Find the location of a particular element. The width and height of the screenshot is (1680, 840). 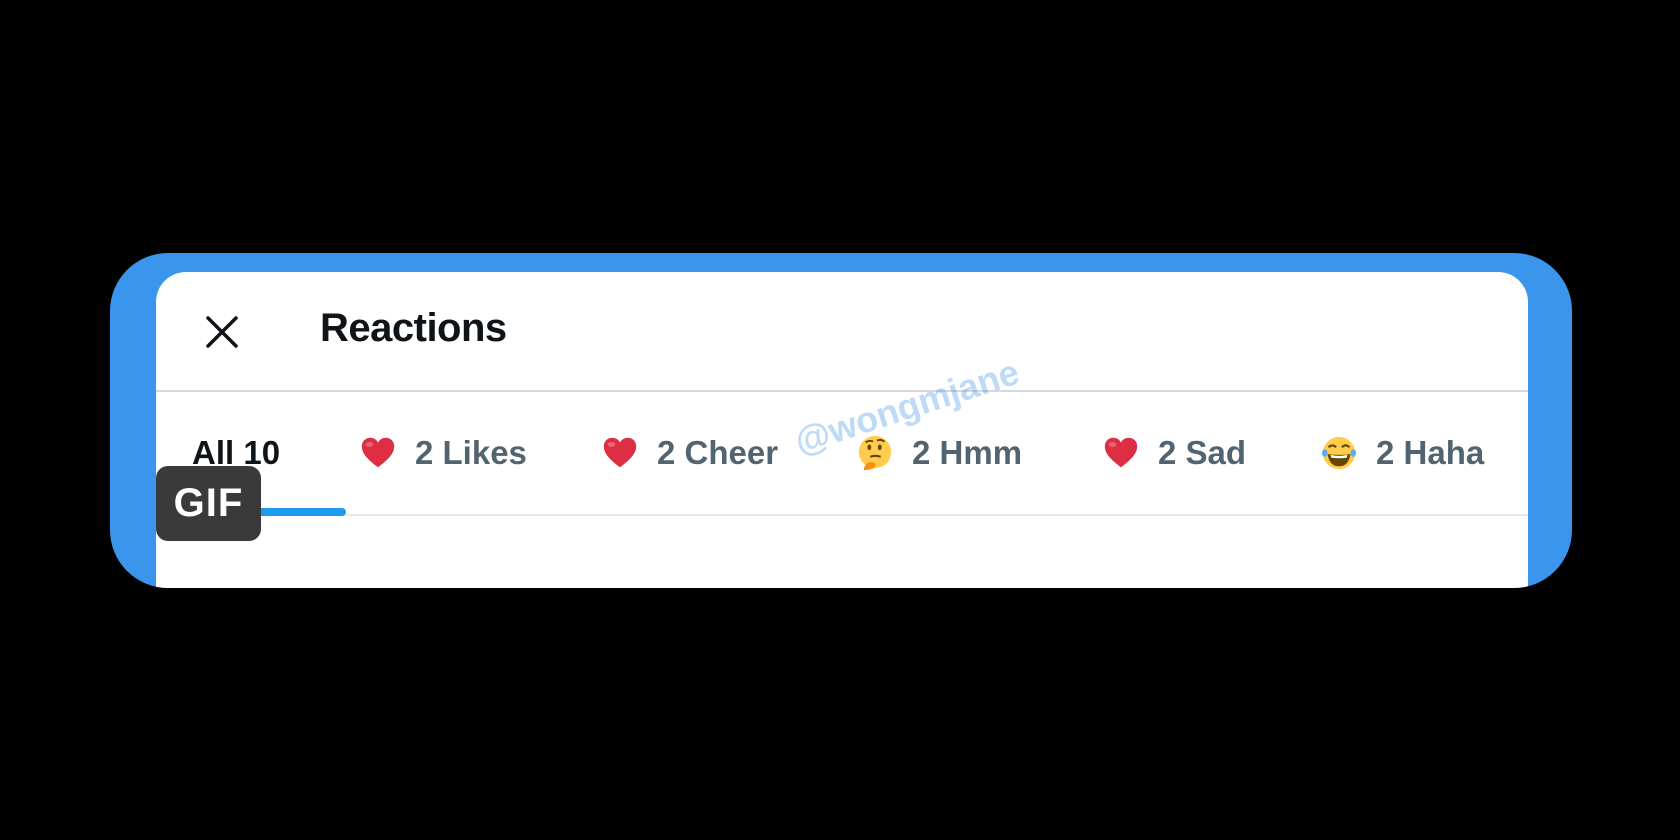

page-title: Reactions is located at coordinates (413, 328).